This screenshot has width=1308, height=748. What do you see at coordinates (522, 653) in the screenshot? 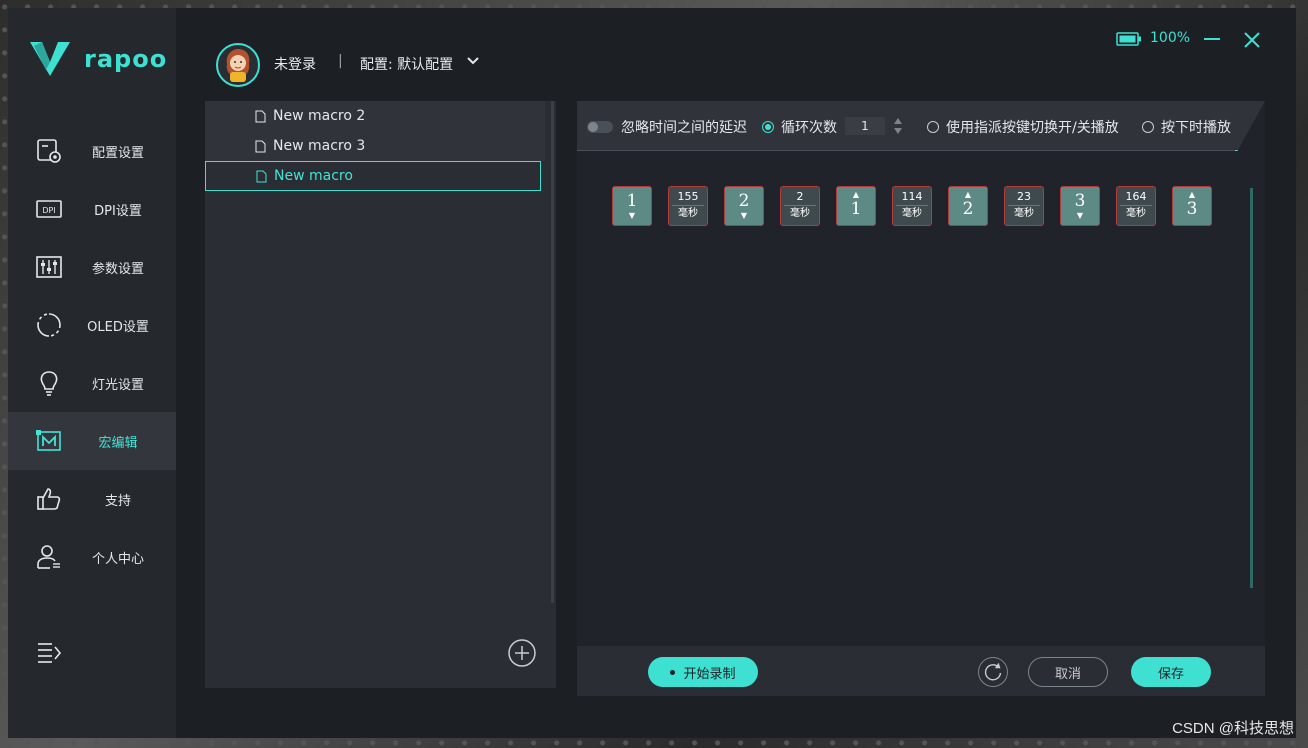
I see `add-macro-button` at bounding box center [522, 653].